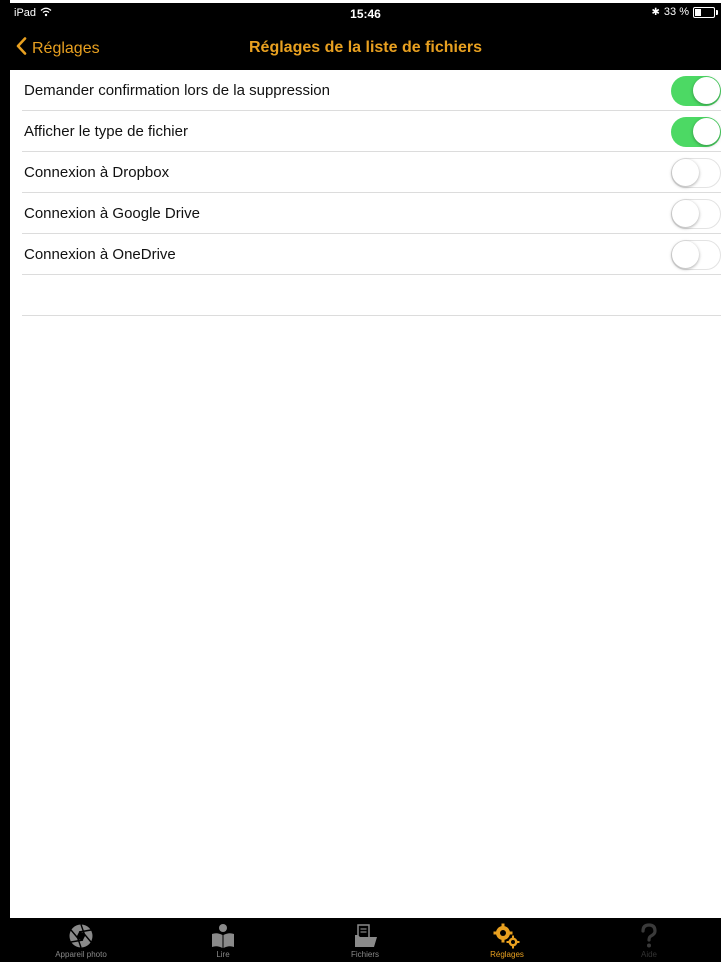 This screenshot has height=962, width=721. What do you see at coordinates (223, 936) in the screenshot?
I see `reader-icon` at bounding box center [223, 936].